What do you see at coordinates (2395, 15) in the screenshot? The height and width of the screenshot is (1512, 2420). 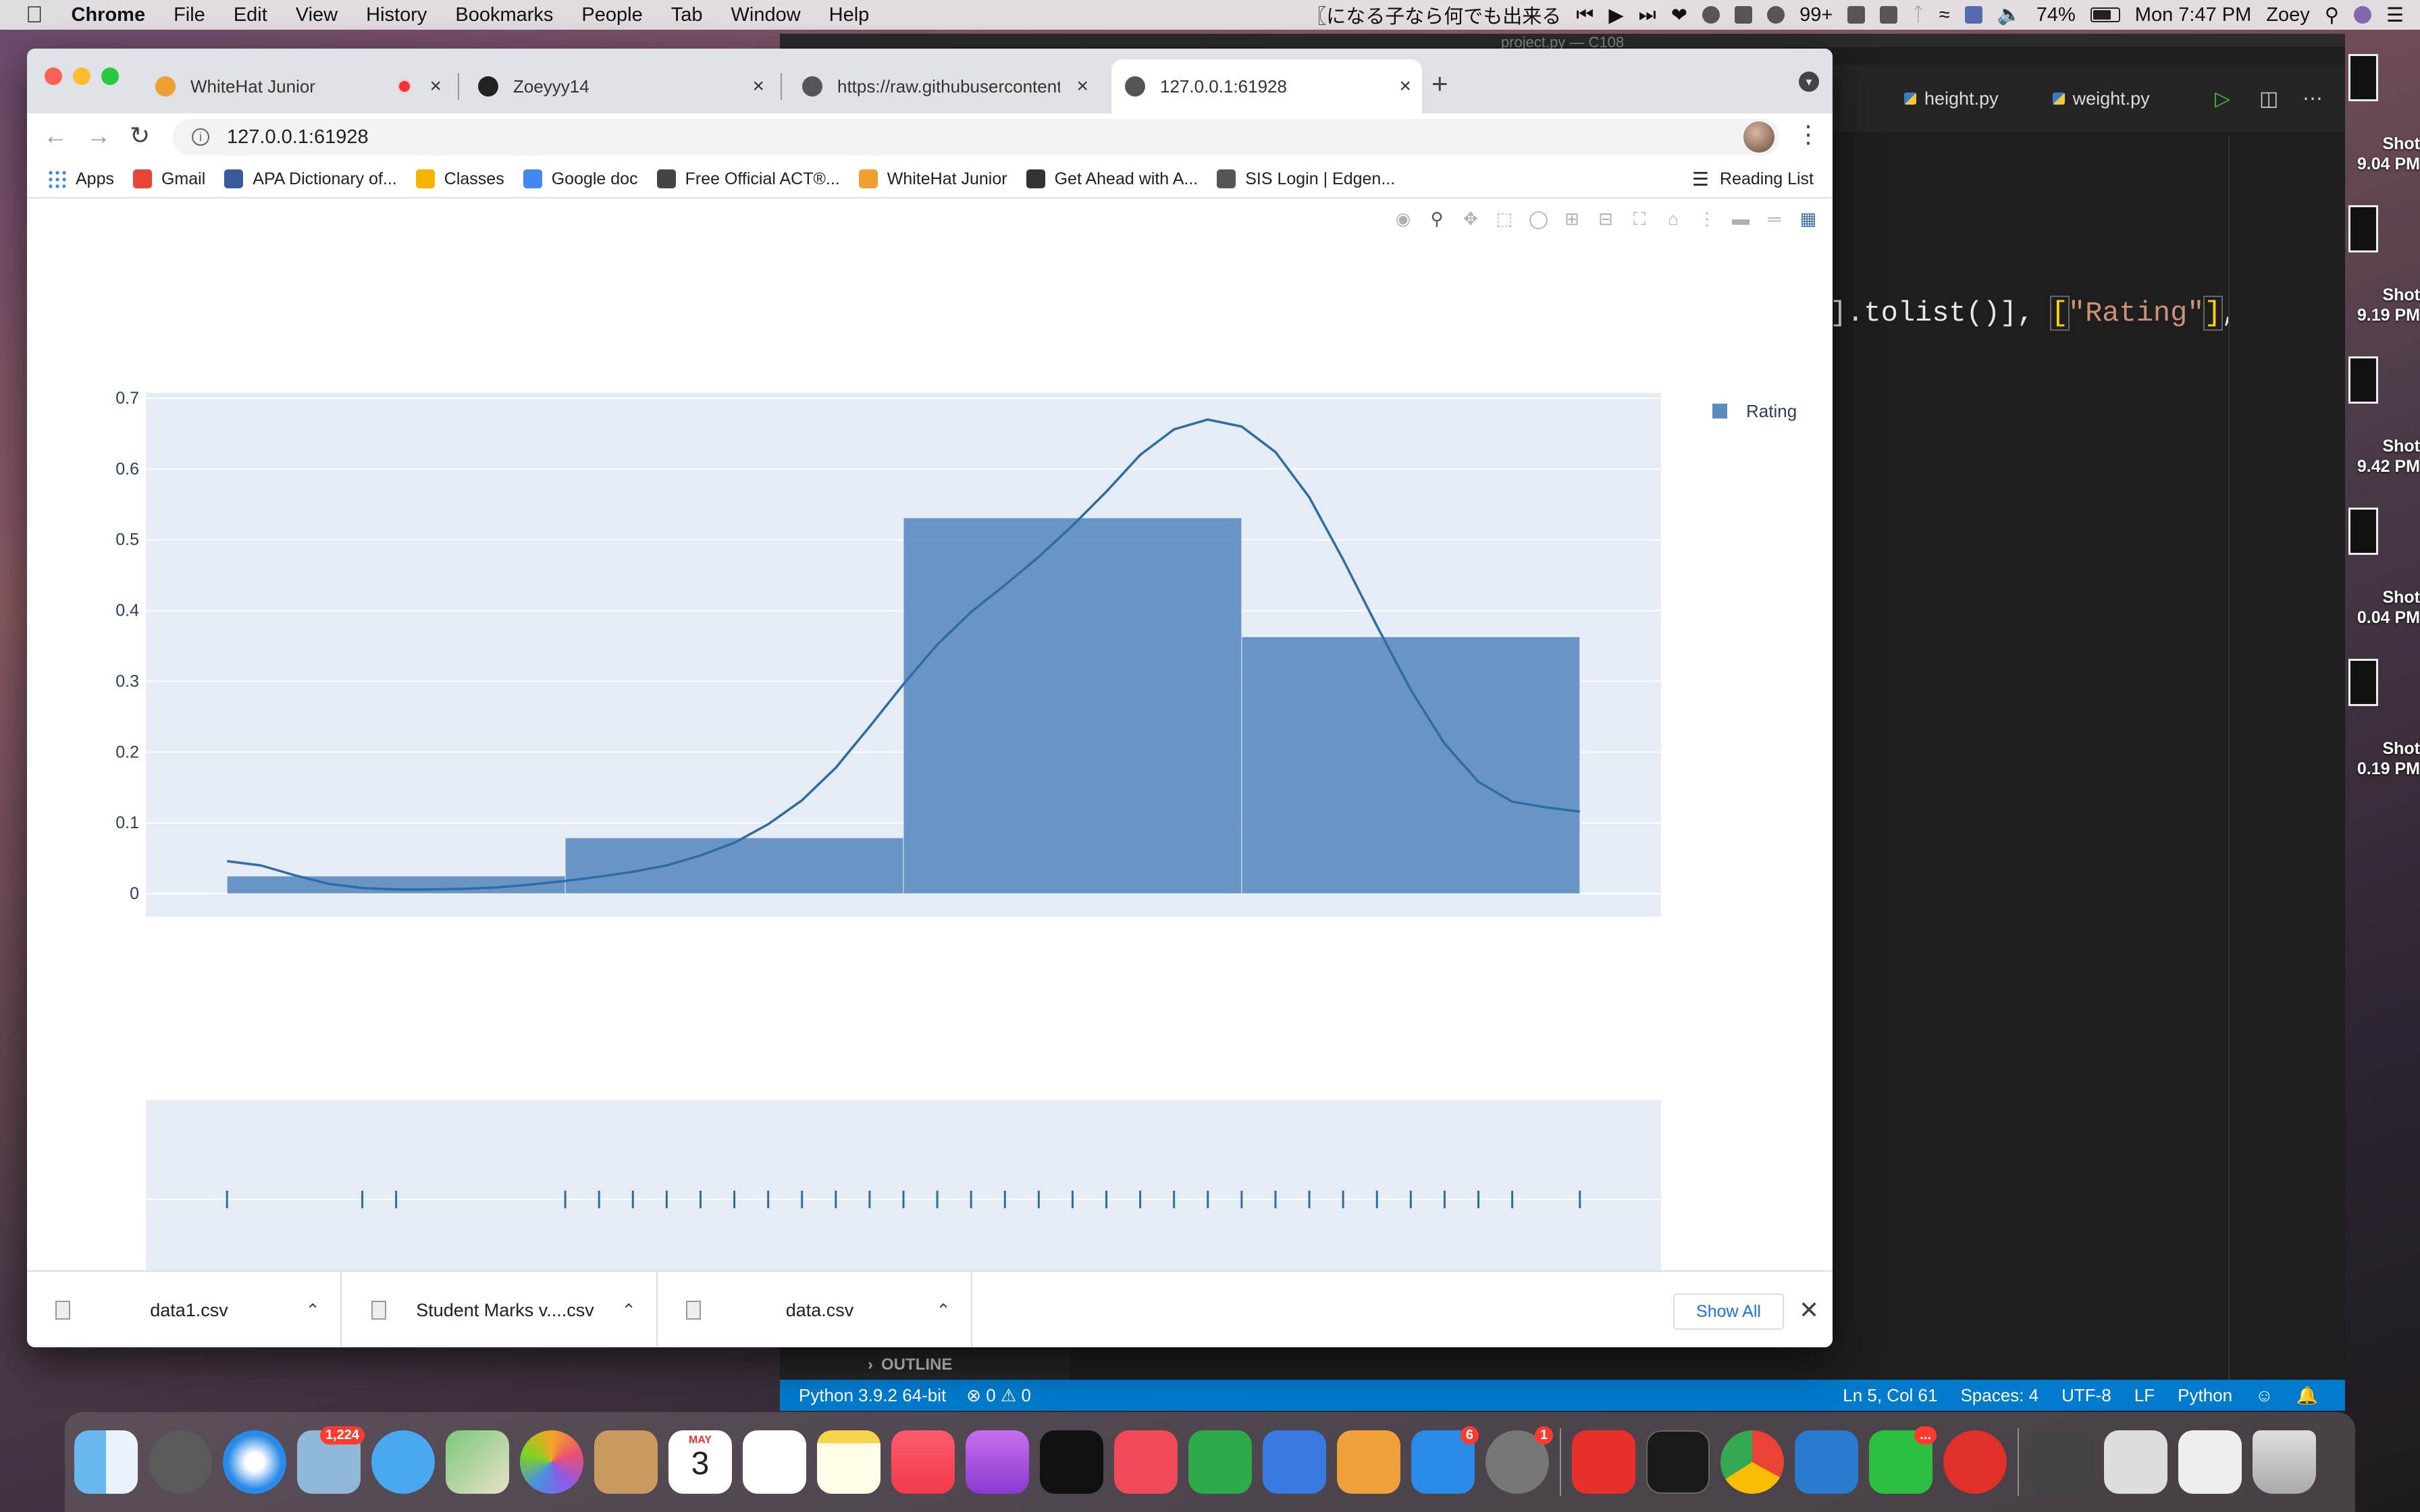 I see `notification-center-icon: ☰` at bounding box center [2395, 15].